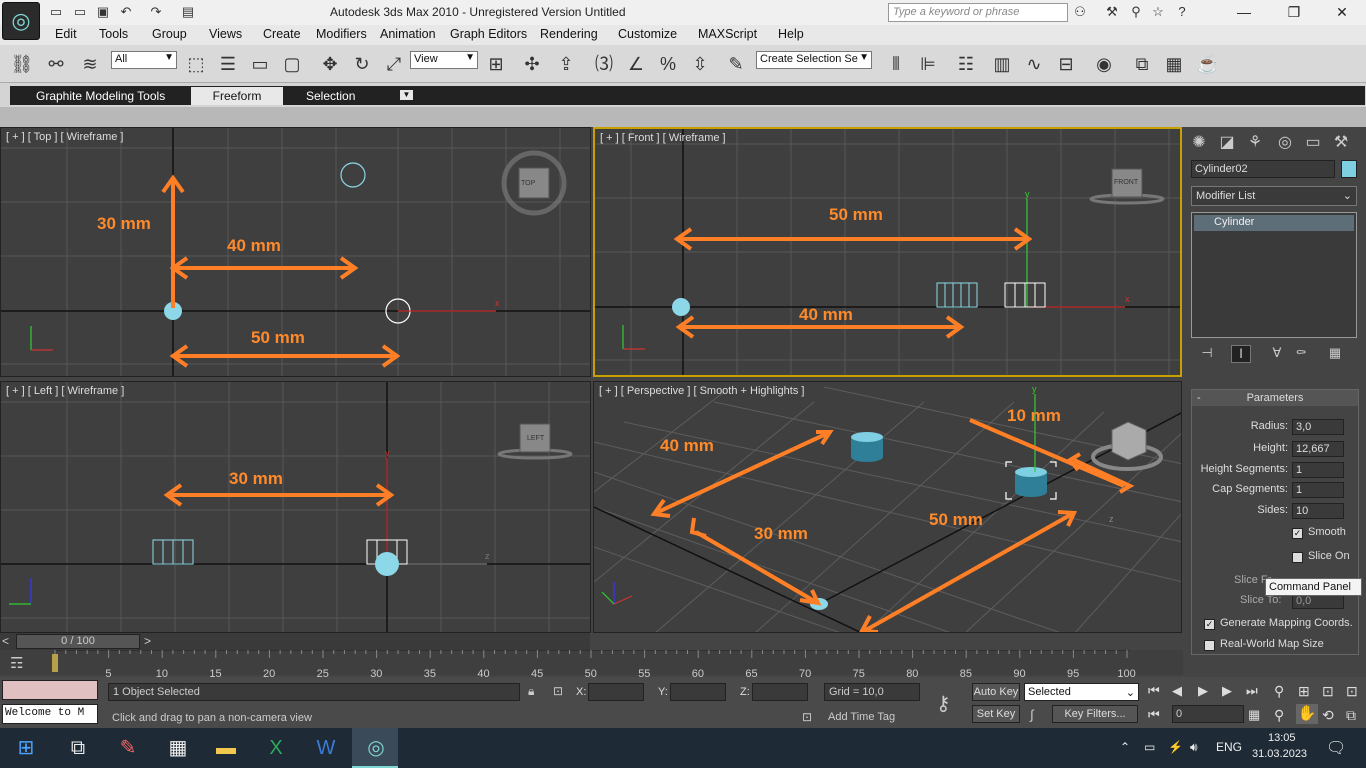 The width and height of the screenshot is (1366, 768). I want to click on menu-group: Group, so click(169, 34).